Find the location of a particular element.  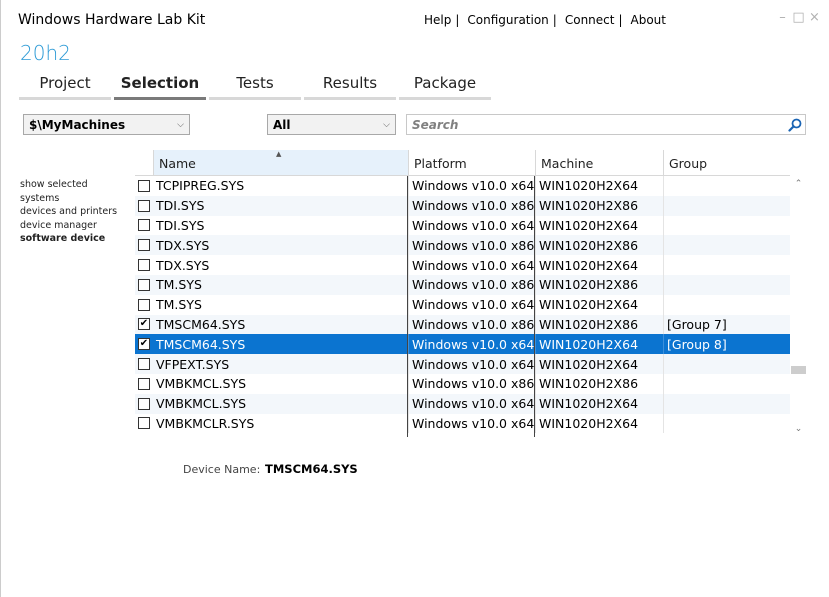

table-row: TM.SYS Windows v10.0 x64 1 WIN1020H2X64 is located at coordinates (462, 304).